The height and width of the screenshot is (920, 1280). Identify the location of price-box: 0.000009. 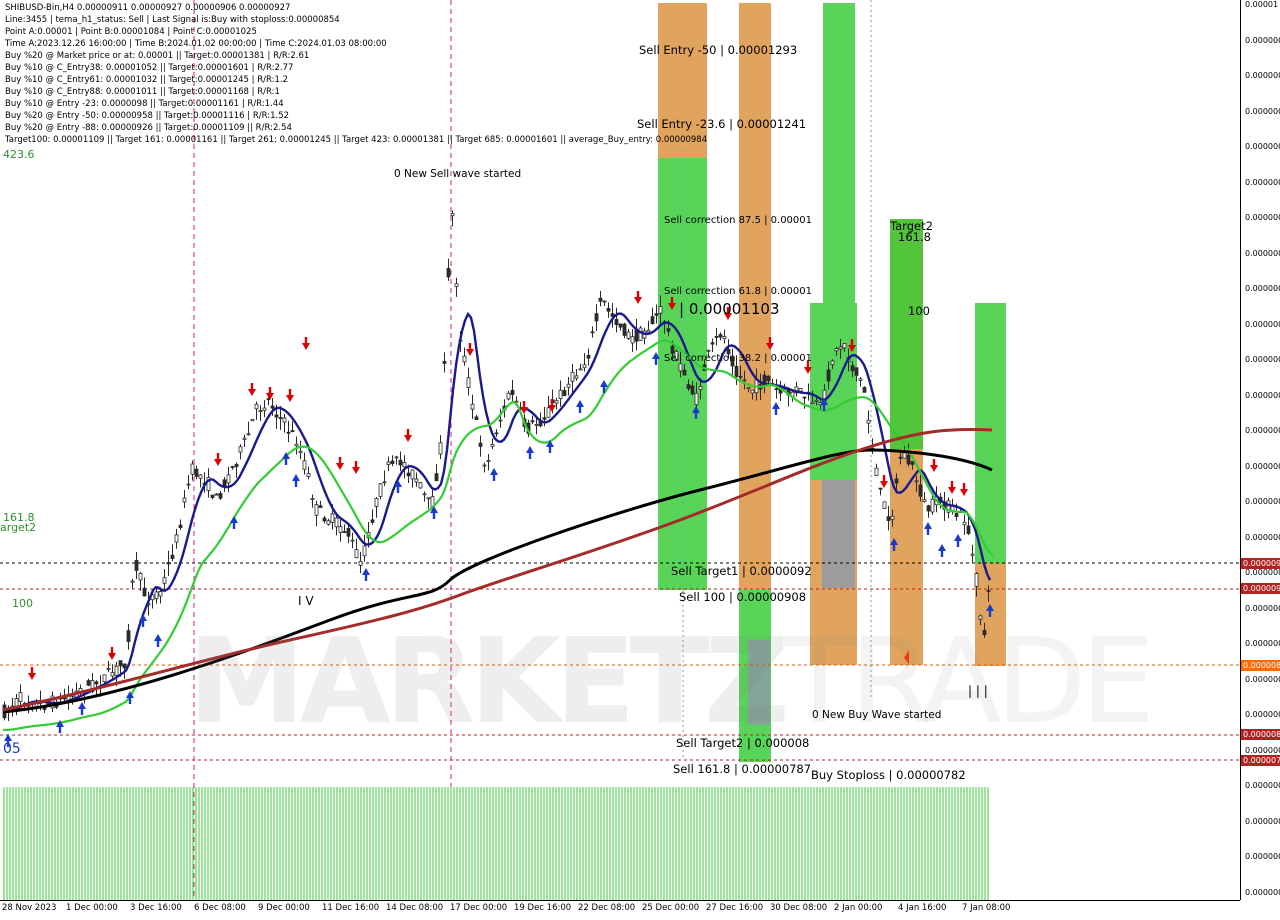
(1260, 563).